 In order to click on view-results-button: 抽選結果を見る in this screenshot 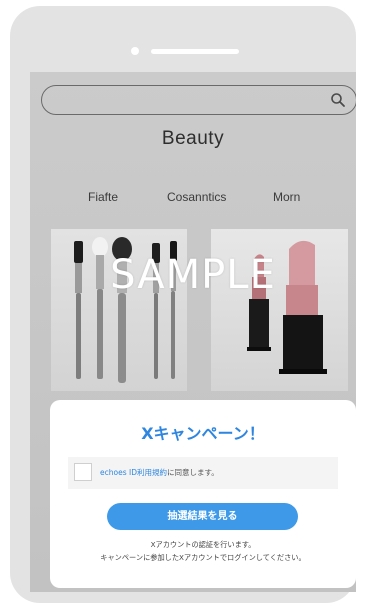, I will do `click(202, 516)`.